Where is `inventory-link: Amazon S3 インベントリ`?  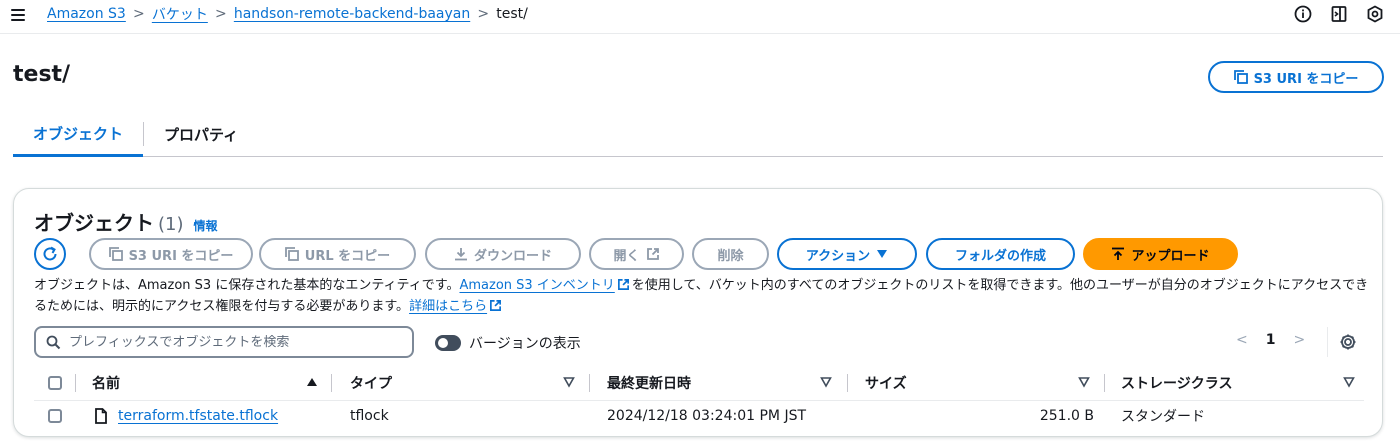 inventory-link: Amazon S3 インベントリ is located at coordinates (536, 285).